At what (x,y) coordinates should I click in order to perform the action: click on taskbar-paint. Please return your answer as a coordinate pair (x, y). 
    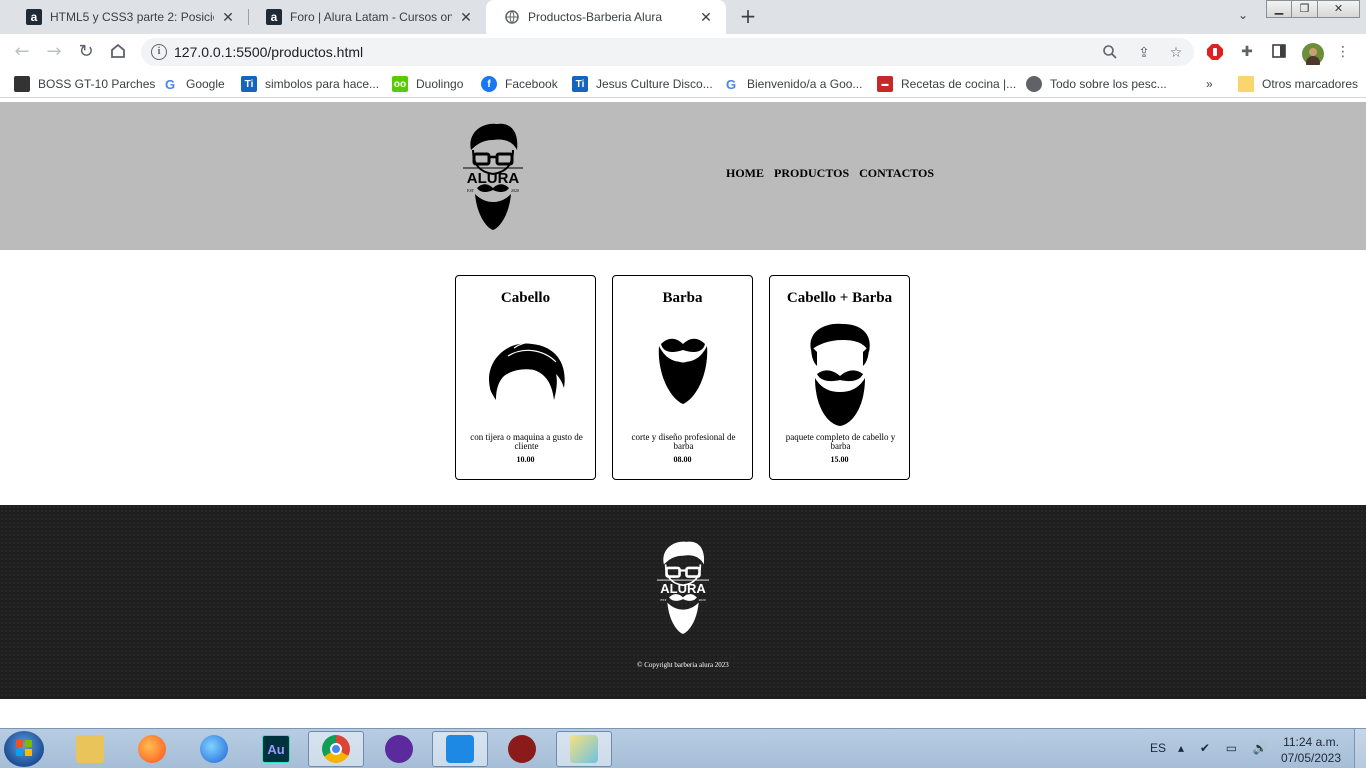
    Looking at the image, I should click on (584, 749).